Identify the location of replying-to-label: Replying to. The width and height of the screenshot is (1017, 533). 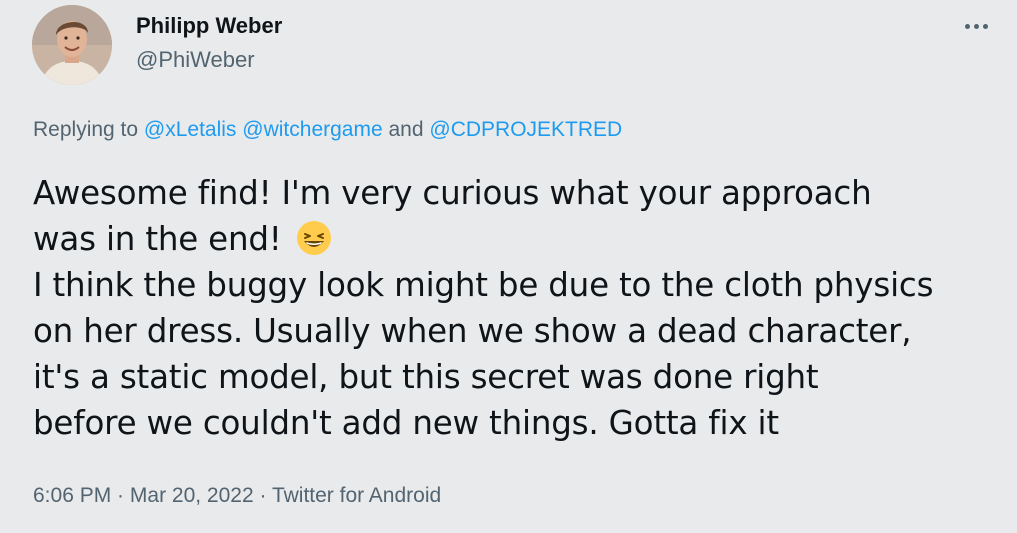
(88, 129).